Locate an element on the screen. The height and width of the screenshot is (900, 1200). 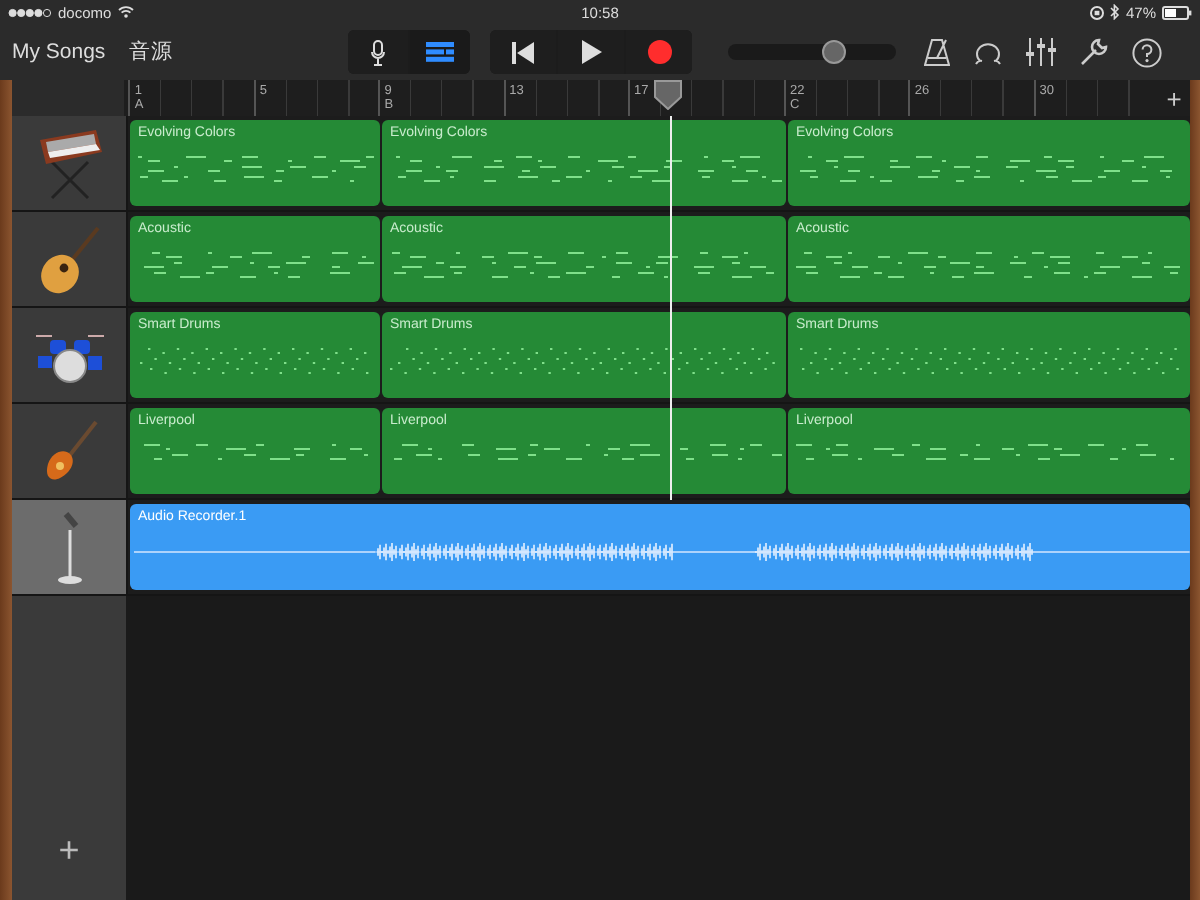
mixer-button is located at coordinates (1041, 52).